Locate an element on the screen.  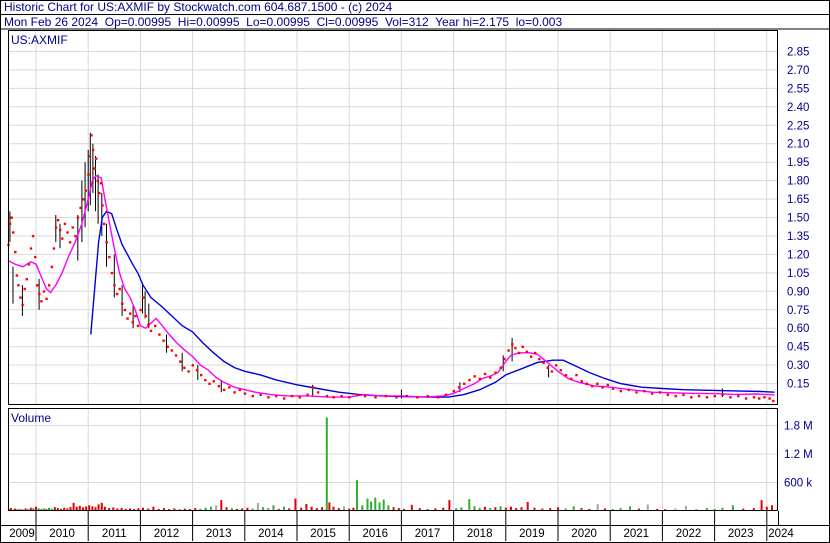
svg-text: 1.65 is located at coordinates (798, 200).